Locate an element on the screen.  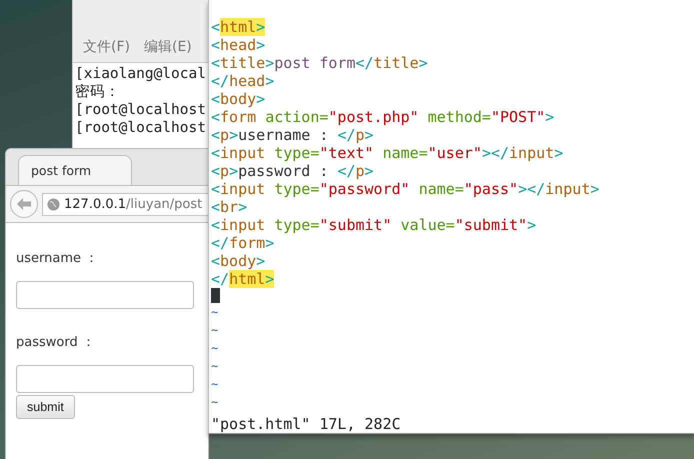
terminal-line: 密码： is located at coordinates (97, 92).